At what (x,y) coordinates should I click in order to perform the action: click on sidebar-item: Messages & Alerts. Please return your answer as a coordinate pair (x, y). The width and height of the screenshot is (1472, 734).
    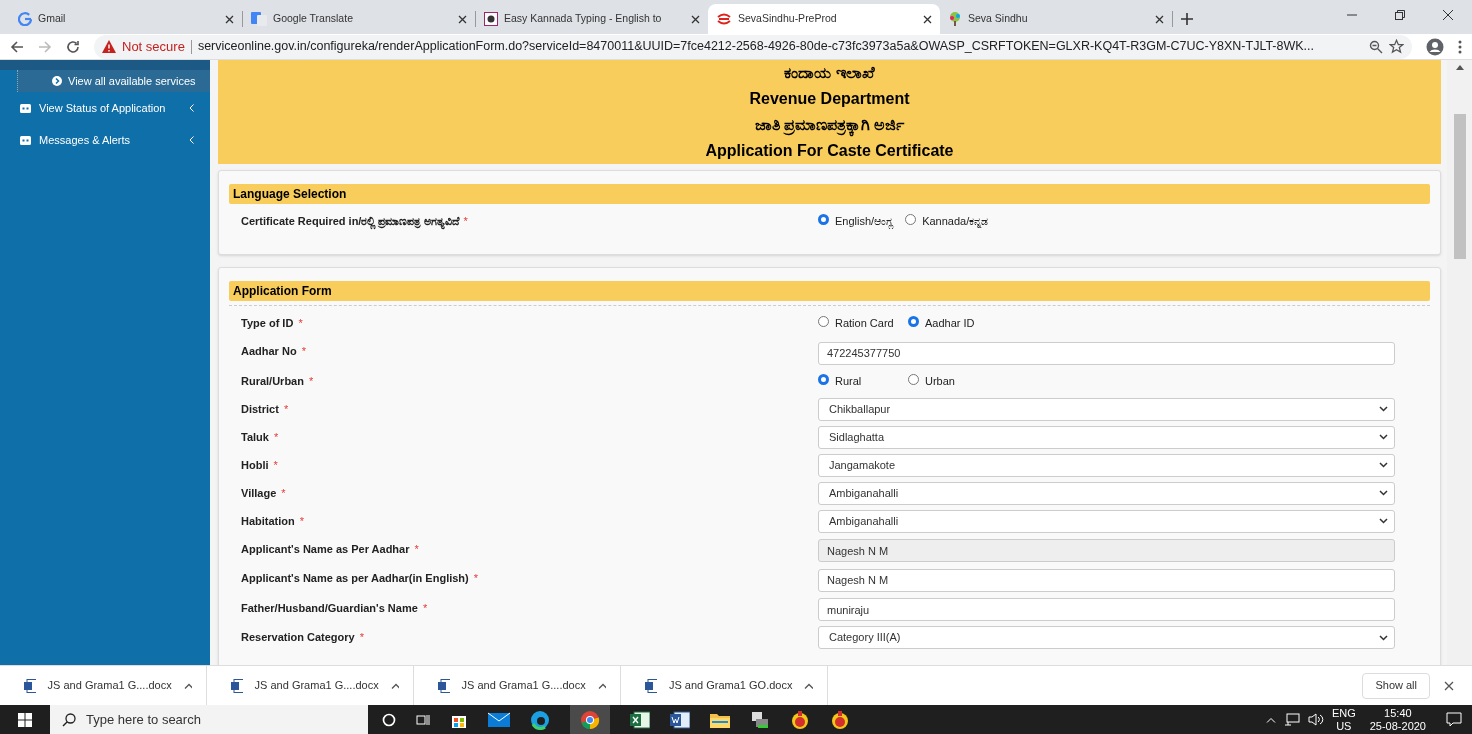
    Looking at the image, I should click on (105, 140).